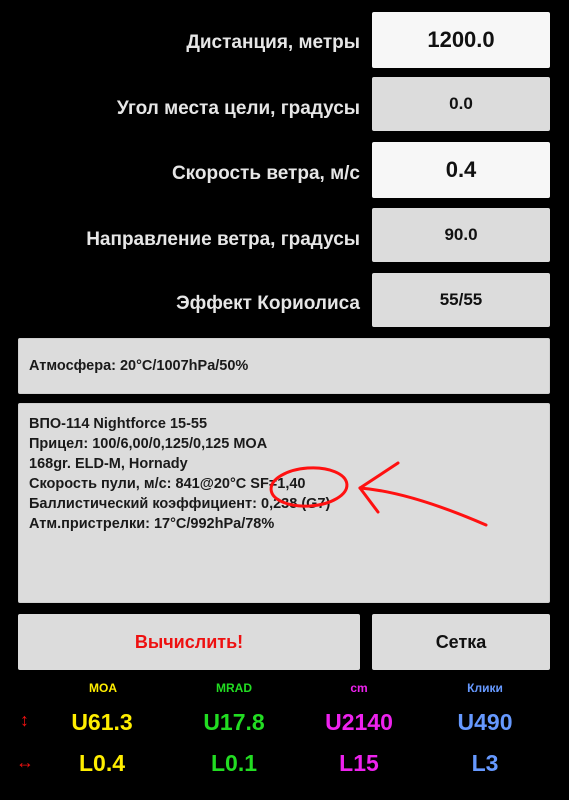  What do you see at coordinates (180, 504) in the screenshot?
I see `info-ballistic-coefficient: Баллистический коэффициент: 0,238 (G7)` at bounding box center [180, 504].